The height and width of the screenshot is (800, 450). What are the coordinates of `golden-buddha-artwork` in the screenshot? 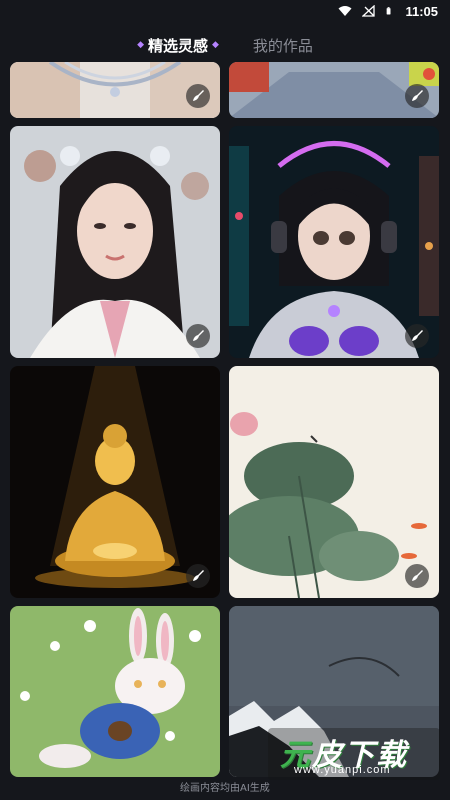 It's located at (115, 482).